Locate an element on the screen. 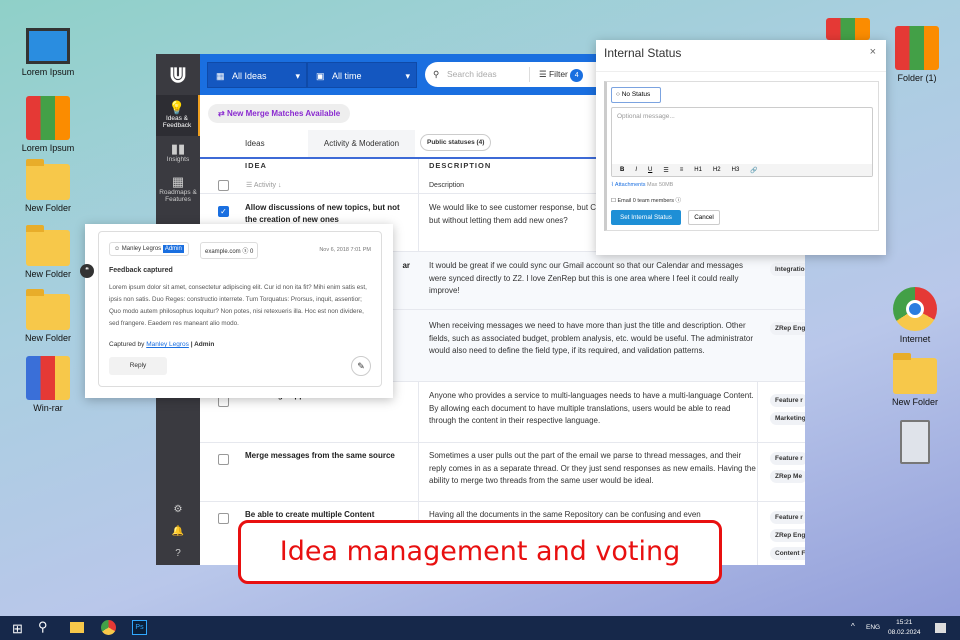 This screenshot has height=640, width=960. caption-banner: Idea management and voting is located at coordinates (480, 552).